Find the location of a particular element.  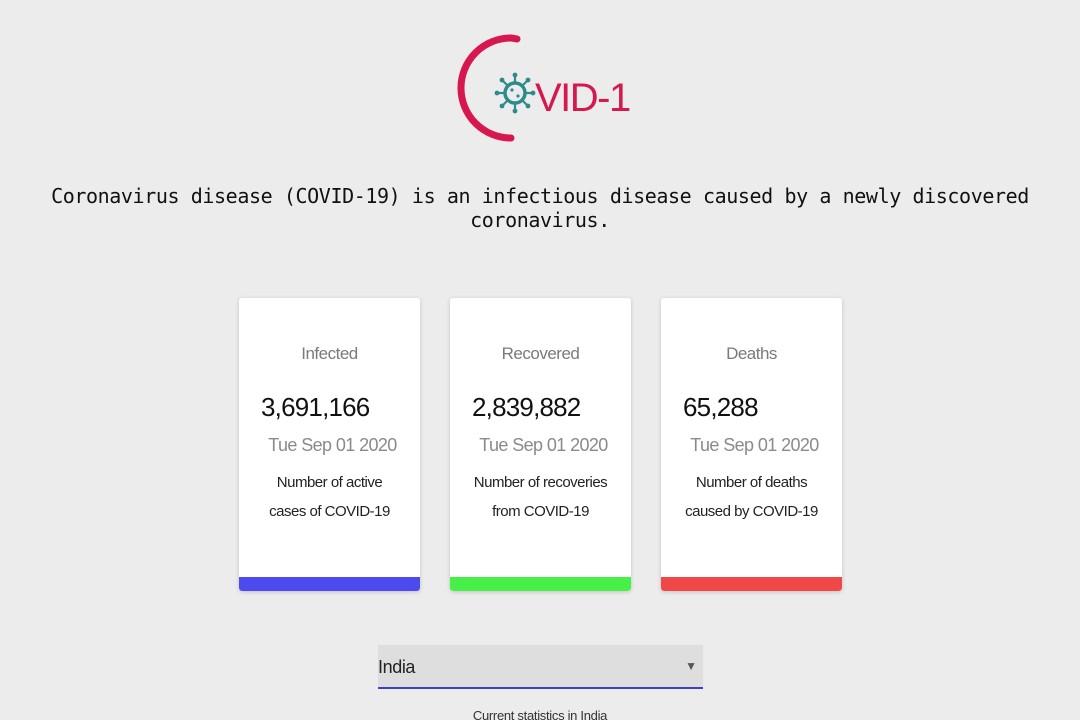

card-value: 2,839,882 is located at coordinates (526, 407).